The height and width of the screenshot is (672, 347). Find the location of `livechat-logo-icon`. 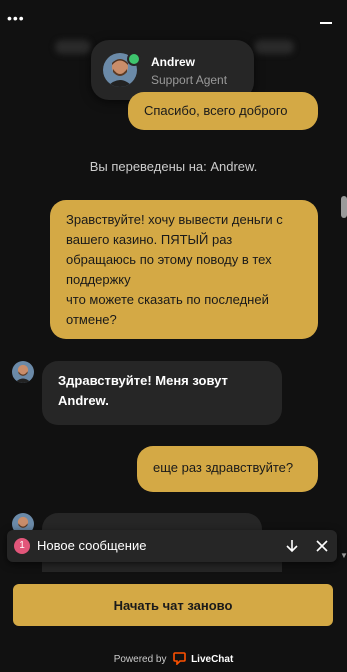

livechat-logo-icon is located at coordinates (180, 659).